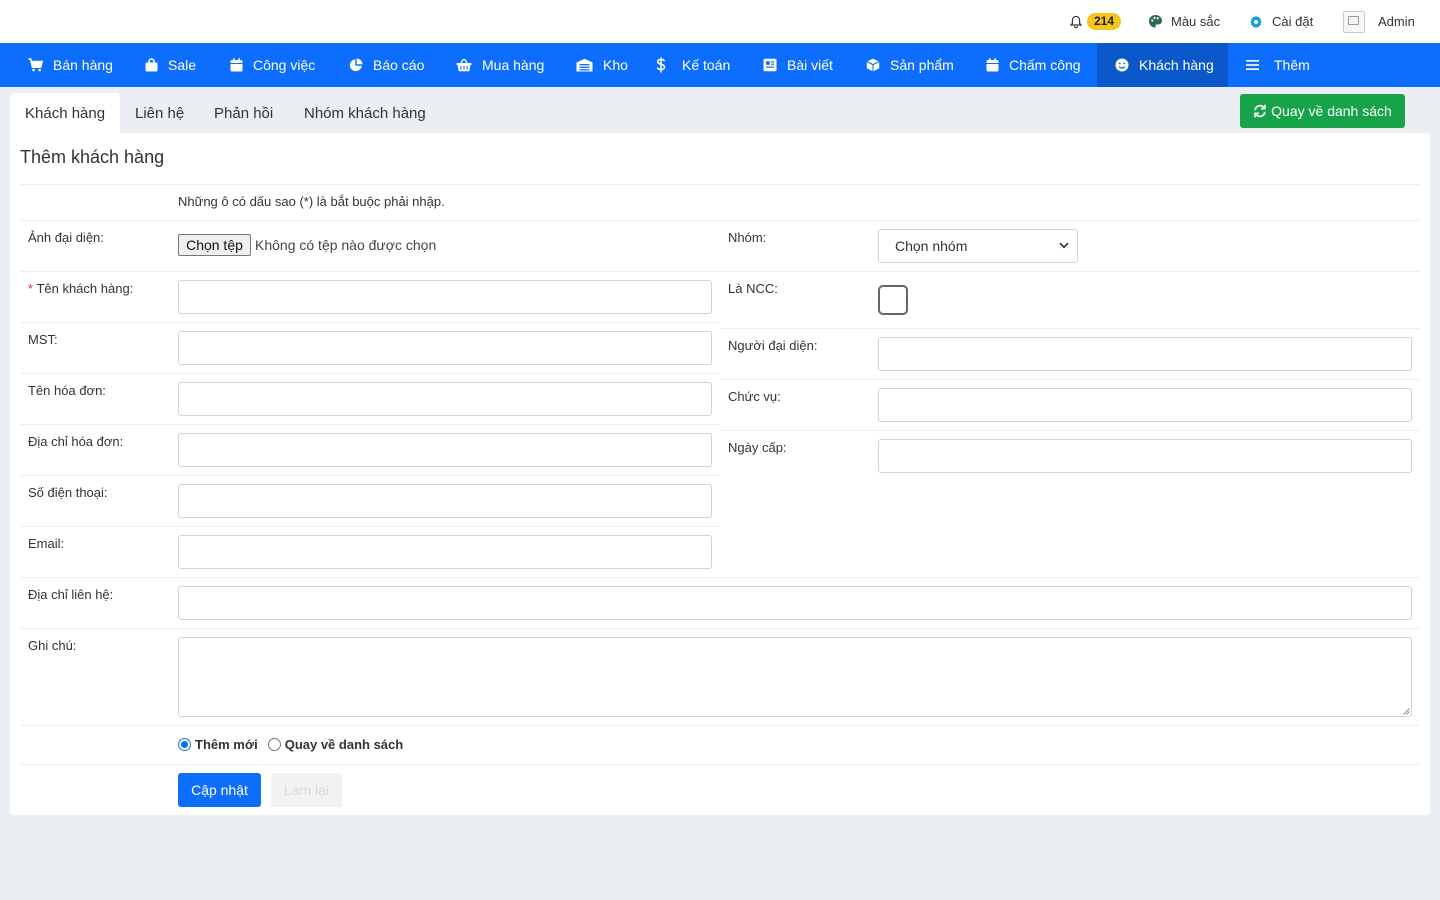 Image resolution: width=1440 pixels, height=900 pixels. What do you see at coordinates (346, 245) in the screenshot?
I see `file-status: Không có tệp nào được chọn` at bounding box center [346, 245].